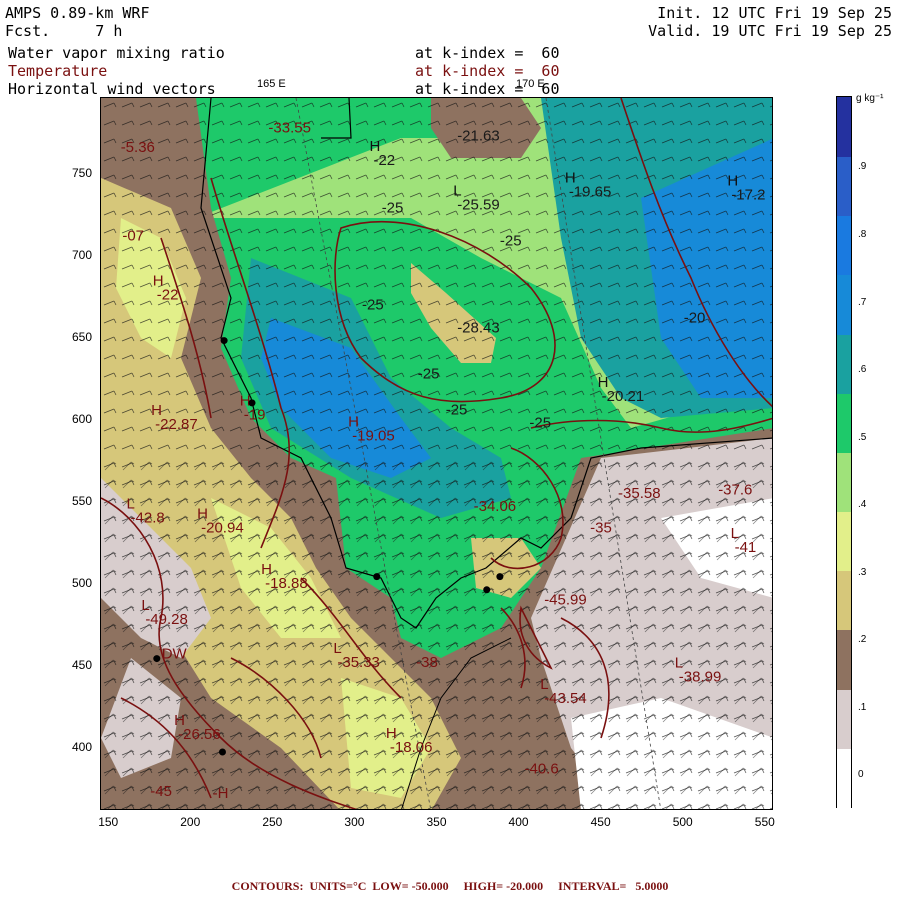 The height and width of the screenshot is (900, 900). What do you see at coordinates (175, 654) in the screenshot?
I see `temperature-label: DW` at bounding box center [175, 654].